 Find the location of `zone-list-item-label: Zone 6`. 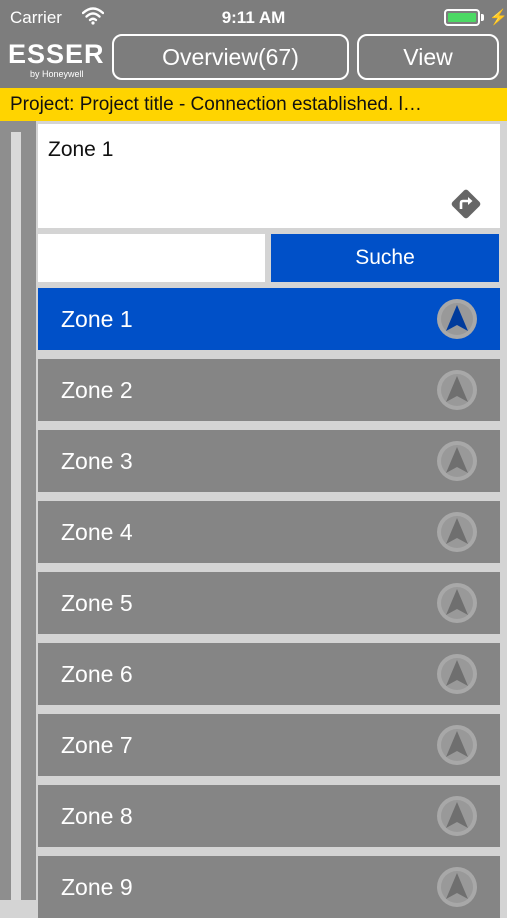

zone-list-item-label: Zone 6 is located at coordinates (97, 674).